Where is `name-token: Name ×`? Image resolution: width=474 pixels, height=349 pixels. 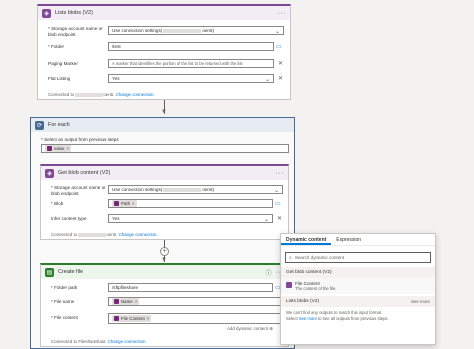 name-token: Name × is located at coordinates (126, 301).